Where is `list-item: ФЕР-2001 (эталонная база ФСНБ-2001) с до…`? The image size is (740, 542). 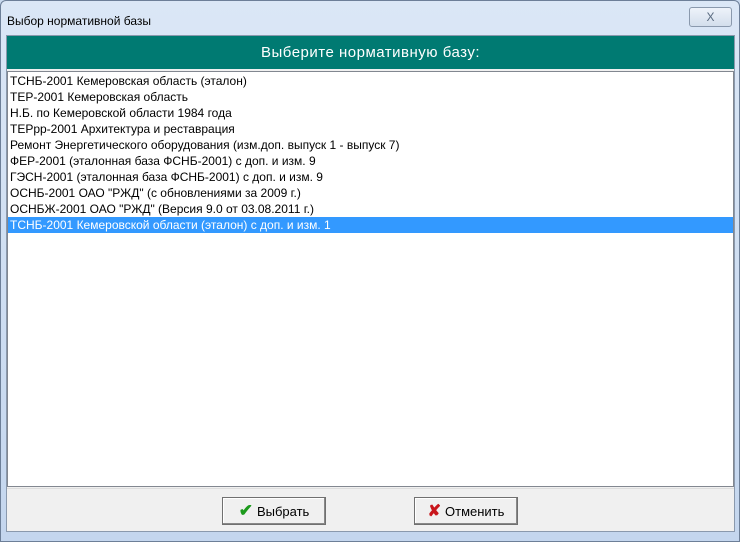 list-item: ФЕР-2001 (эталонная база ФСНБ-2001) с до… is located at coordinates (370, 161).